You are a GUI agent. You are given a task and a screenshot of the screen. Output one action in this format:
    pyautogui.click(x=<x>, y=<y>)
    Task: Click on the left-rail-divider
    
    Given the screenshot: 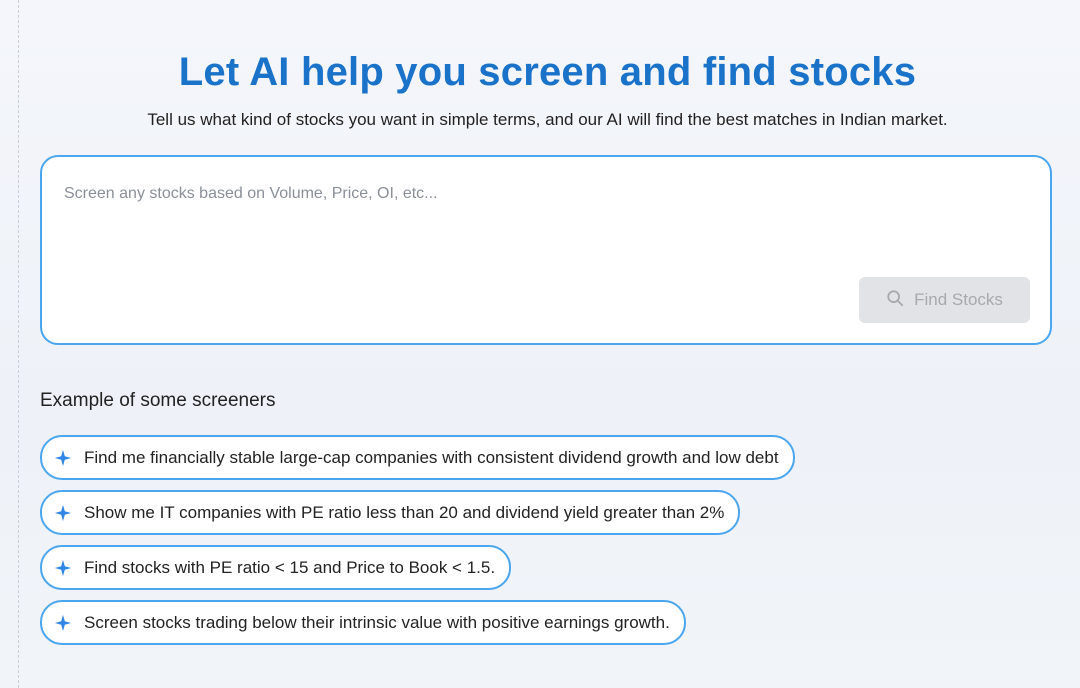 What is the action you would take?
    pyautogui.click(x=18, y=344)
    